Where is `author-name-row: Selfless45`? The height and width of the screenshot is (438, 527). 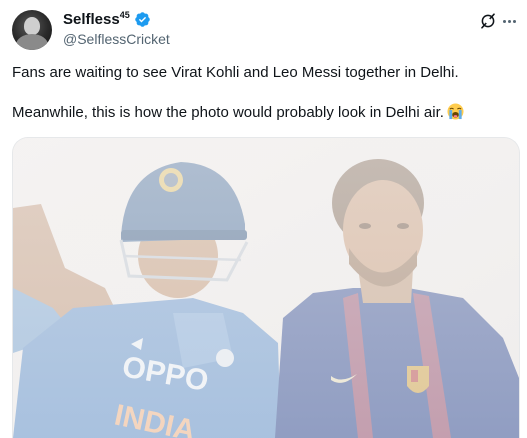 author-name-row: Selfless45 is located at coordinates (107, 19).